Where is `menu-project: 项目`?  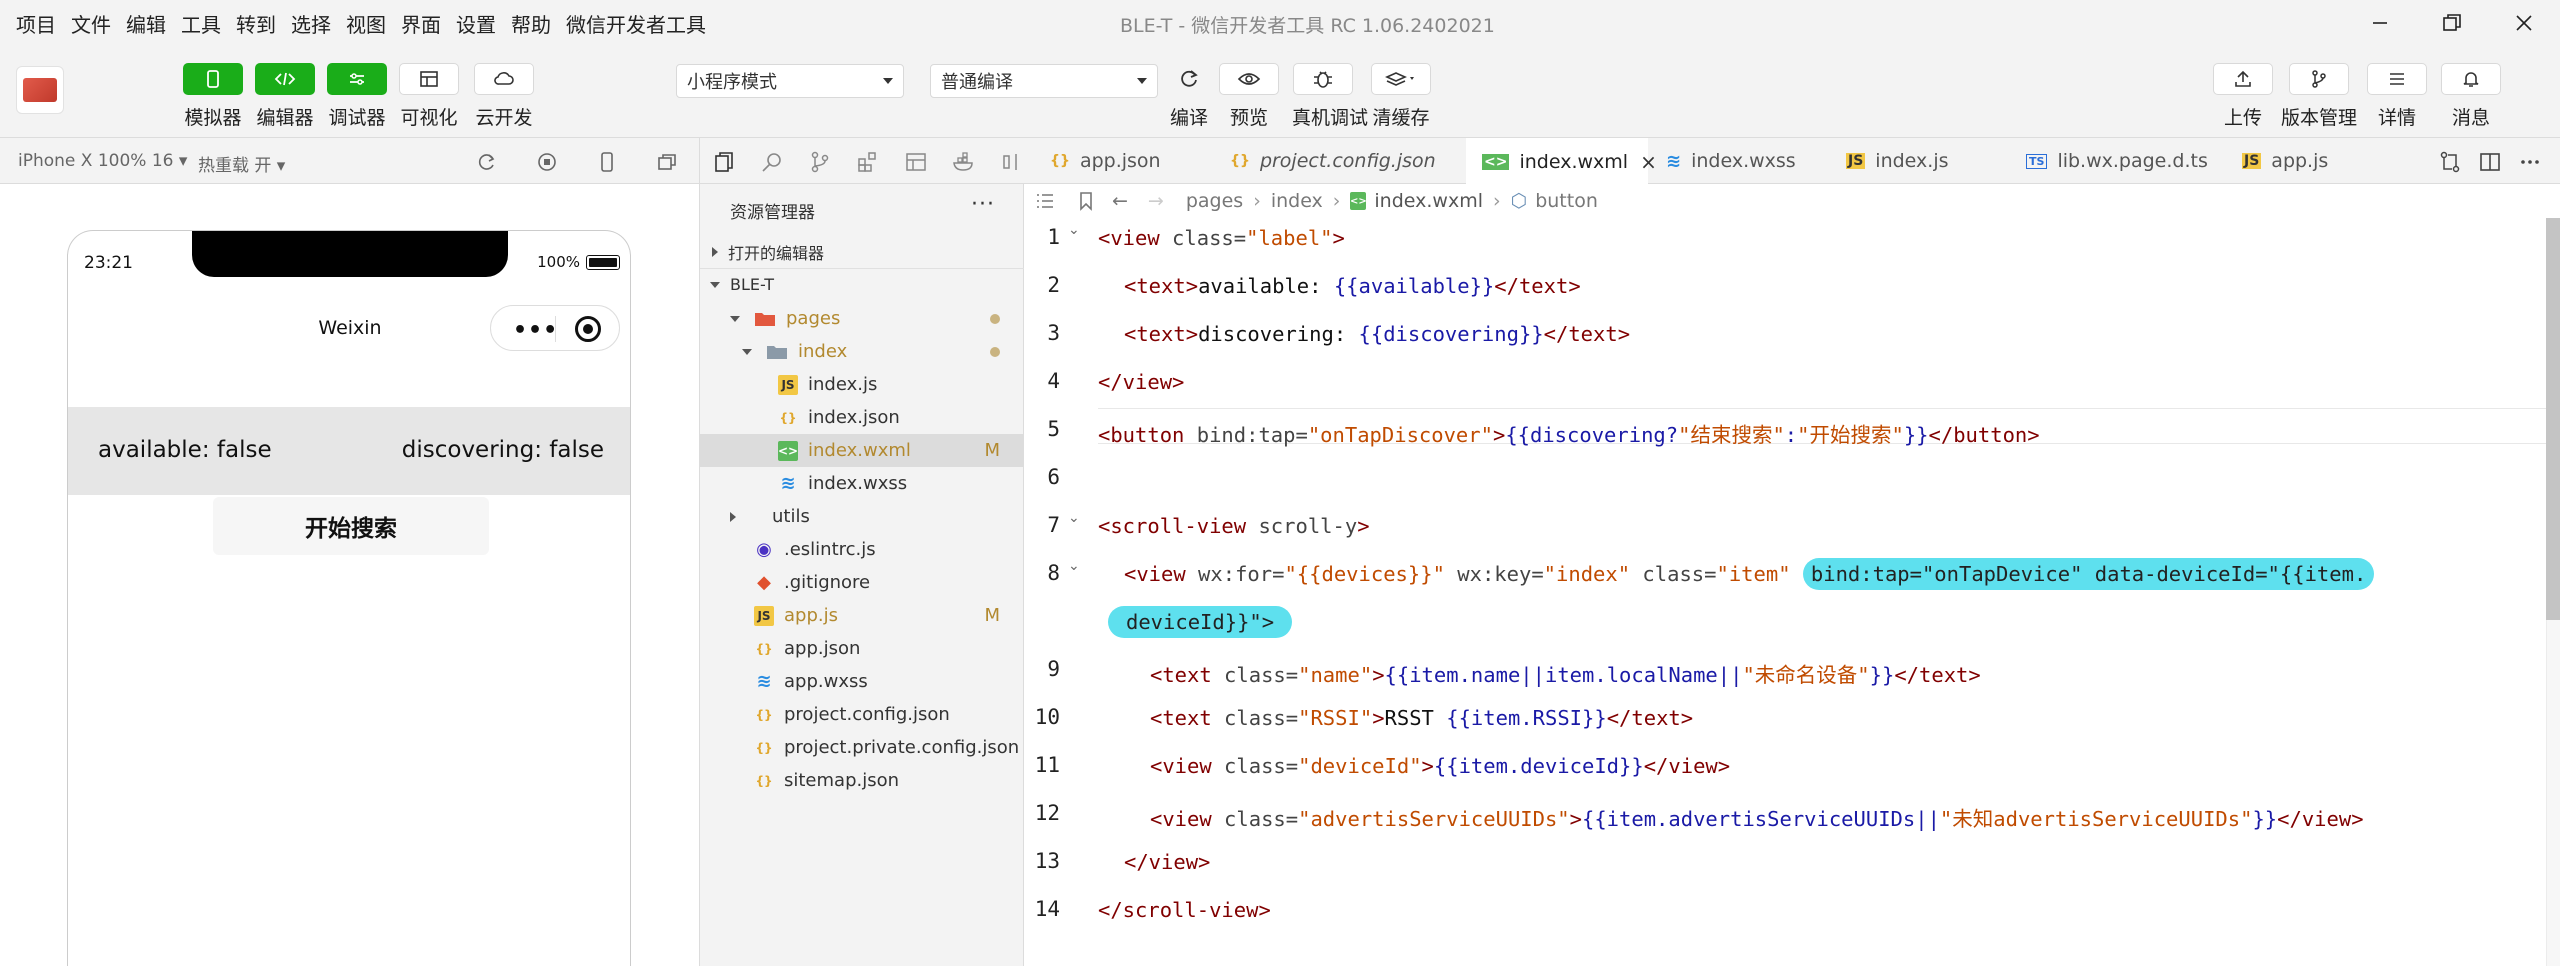 menu-project: 项目 is located at coordinates (36, 23).